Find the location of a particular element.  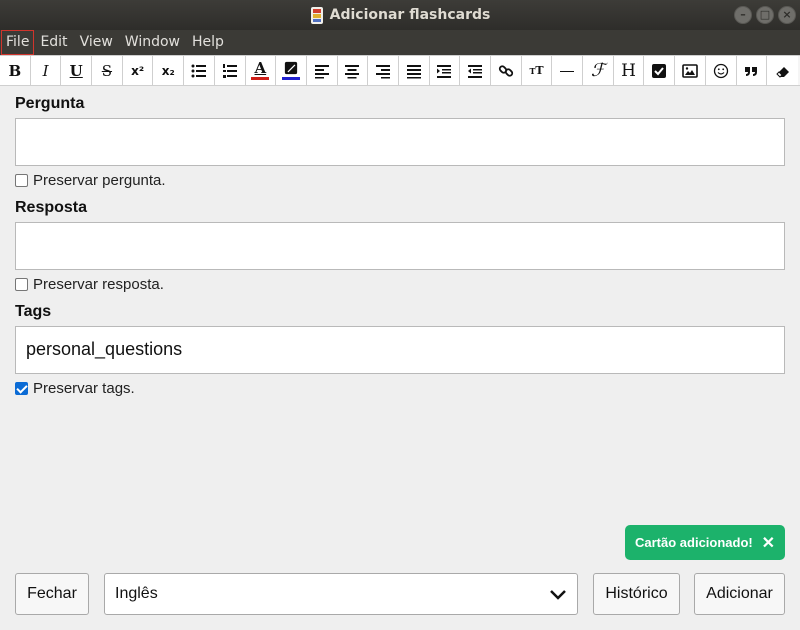

toast-close-icon: ✕ is located at coordinates (768, 543).